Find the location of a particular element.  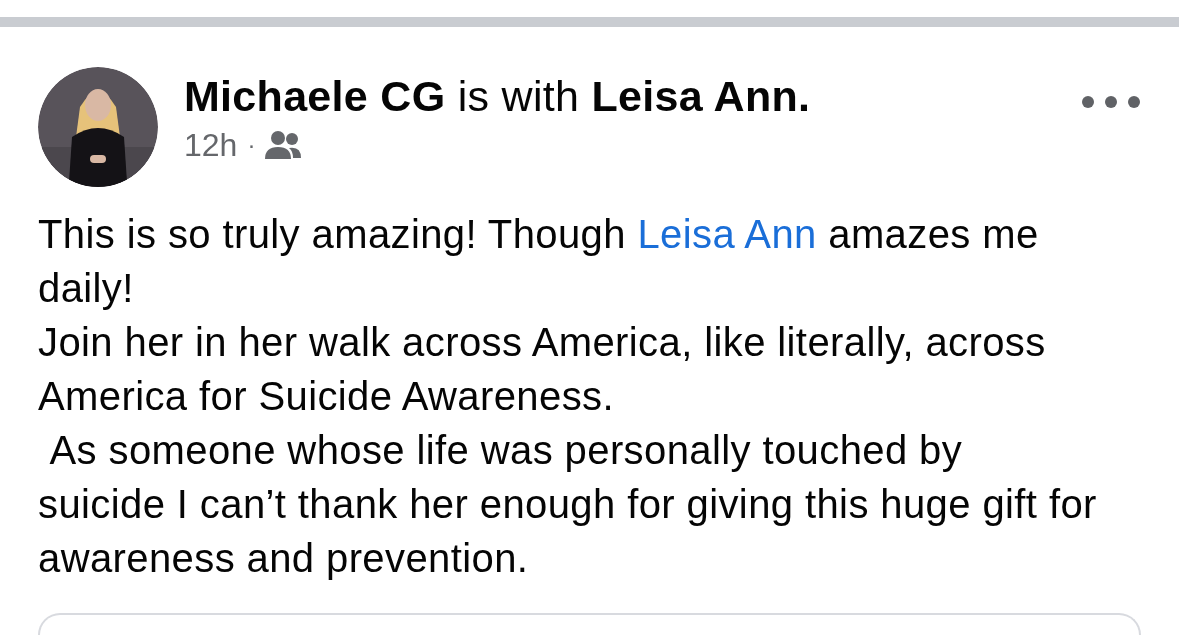

people-icon is located at coordinates (283, 145).